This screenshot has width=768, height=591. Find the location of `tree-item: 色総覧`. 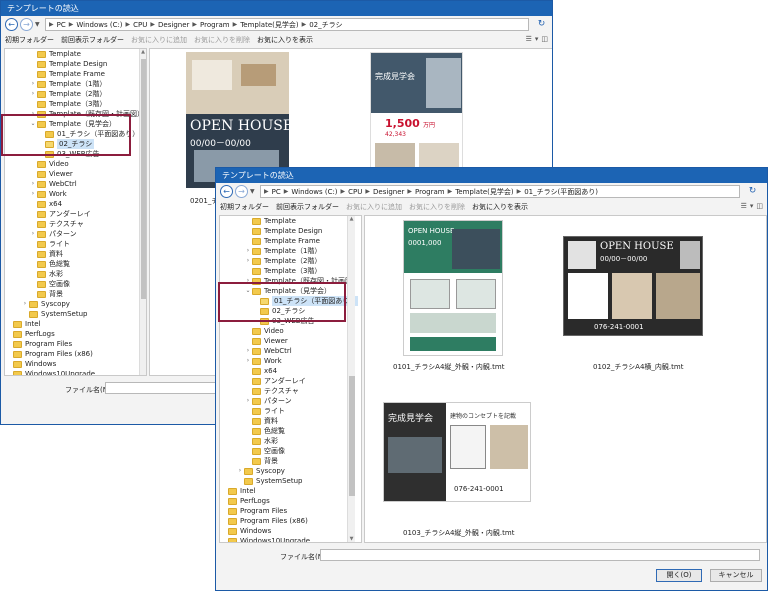

tree-item: 色総覧 is located at coordinates (264, 431).